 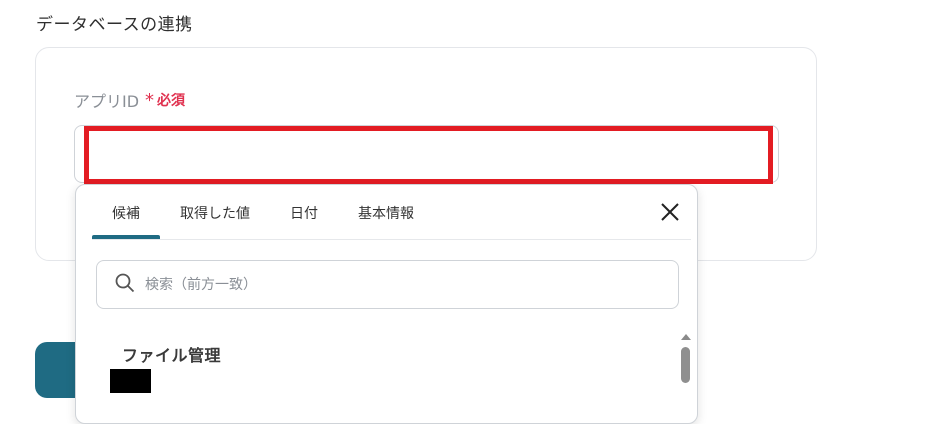 I want to click on tab-candidates: 候補, so click(x=126, y=212).